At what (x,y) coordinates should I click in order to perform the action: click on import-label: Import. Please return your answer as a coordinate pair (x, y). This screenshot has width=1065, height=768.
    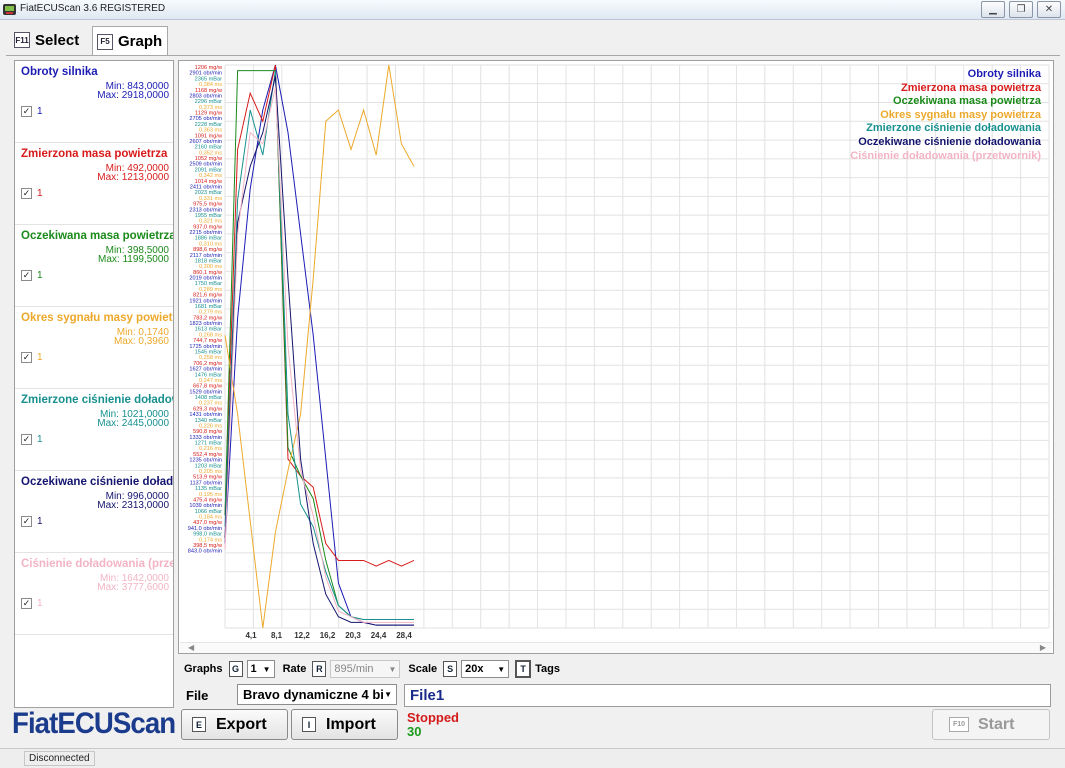
    Looking at the image, I should click on (351, 724).